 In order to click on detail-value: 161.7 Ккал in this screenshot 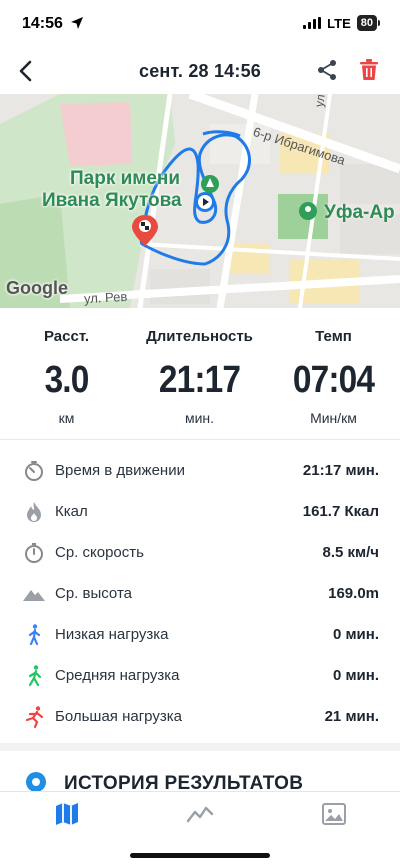, I will do `click(340, 511)`.